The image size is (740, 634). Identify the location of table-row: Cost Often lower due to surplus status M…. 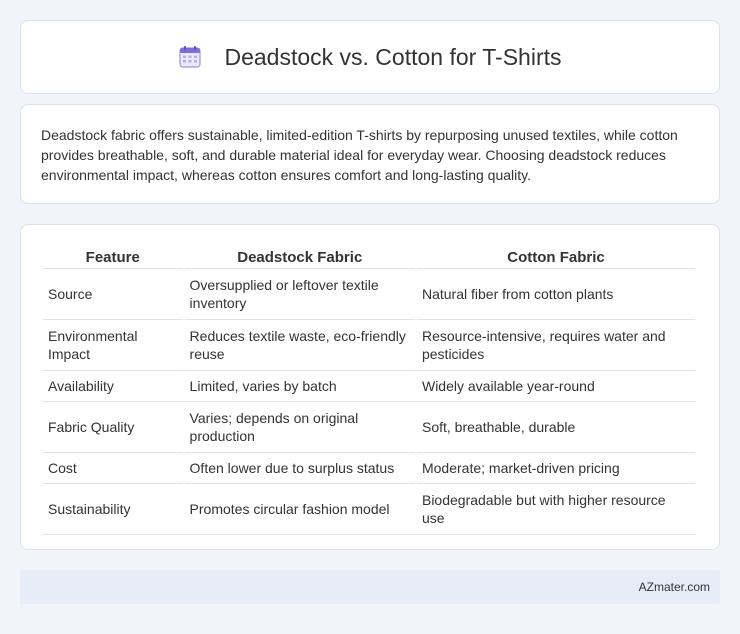
(369, 468).